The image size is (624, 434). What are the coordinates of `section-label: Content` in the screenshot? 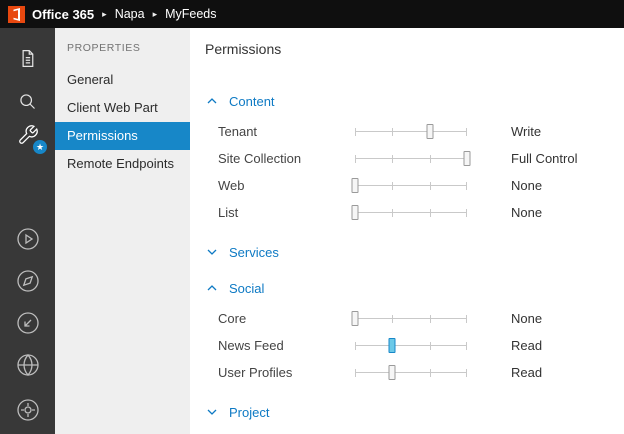 It's located at (252, 101).